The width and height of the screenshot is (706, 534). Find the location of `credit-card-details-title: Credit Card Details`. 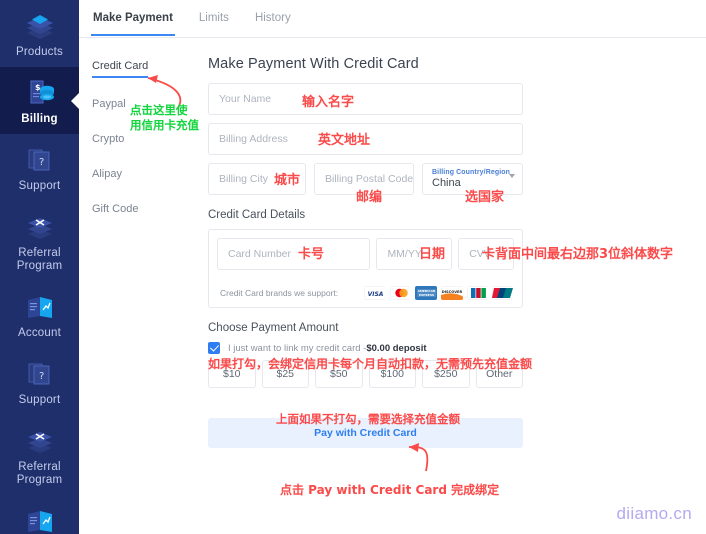

credit-card-details-title: Credit Card Details is located at coordinates (257, 215).